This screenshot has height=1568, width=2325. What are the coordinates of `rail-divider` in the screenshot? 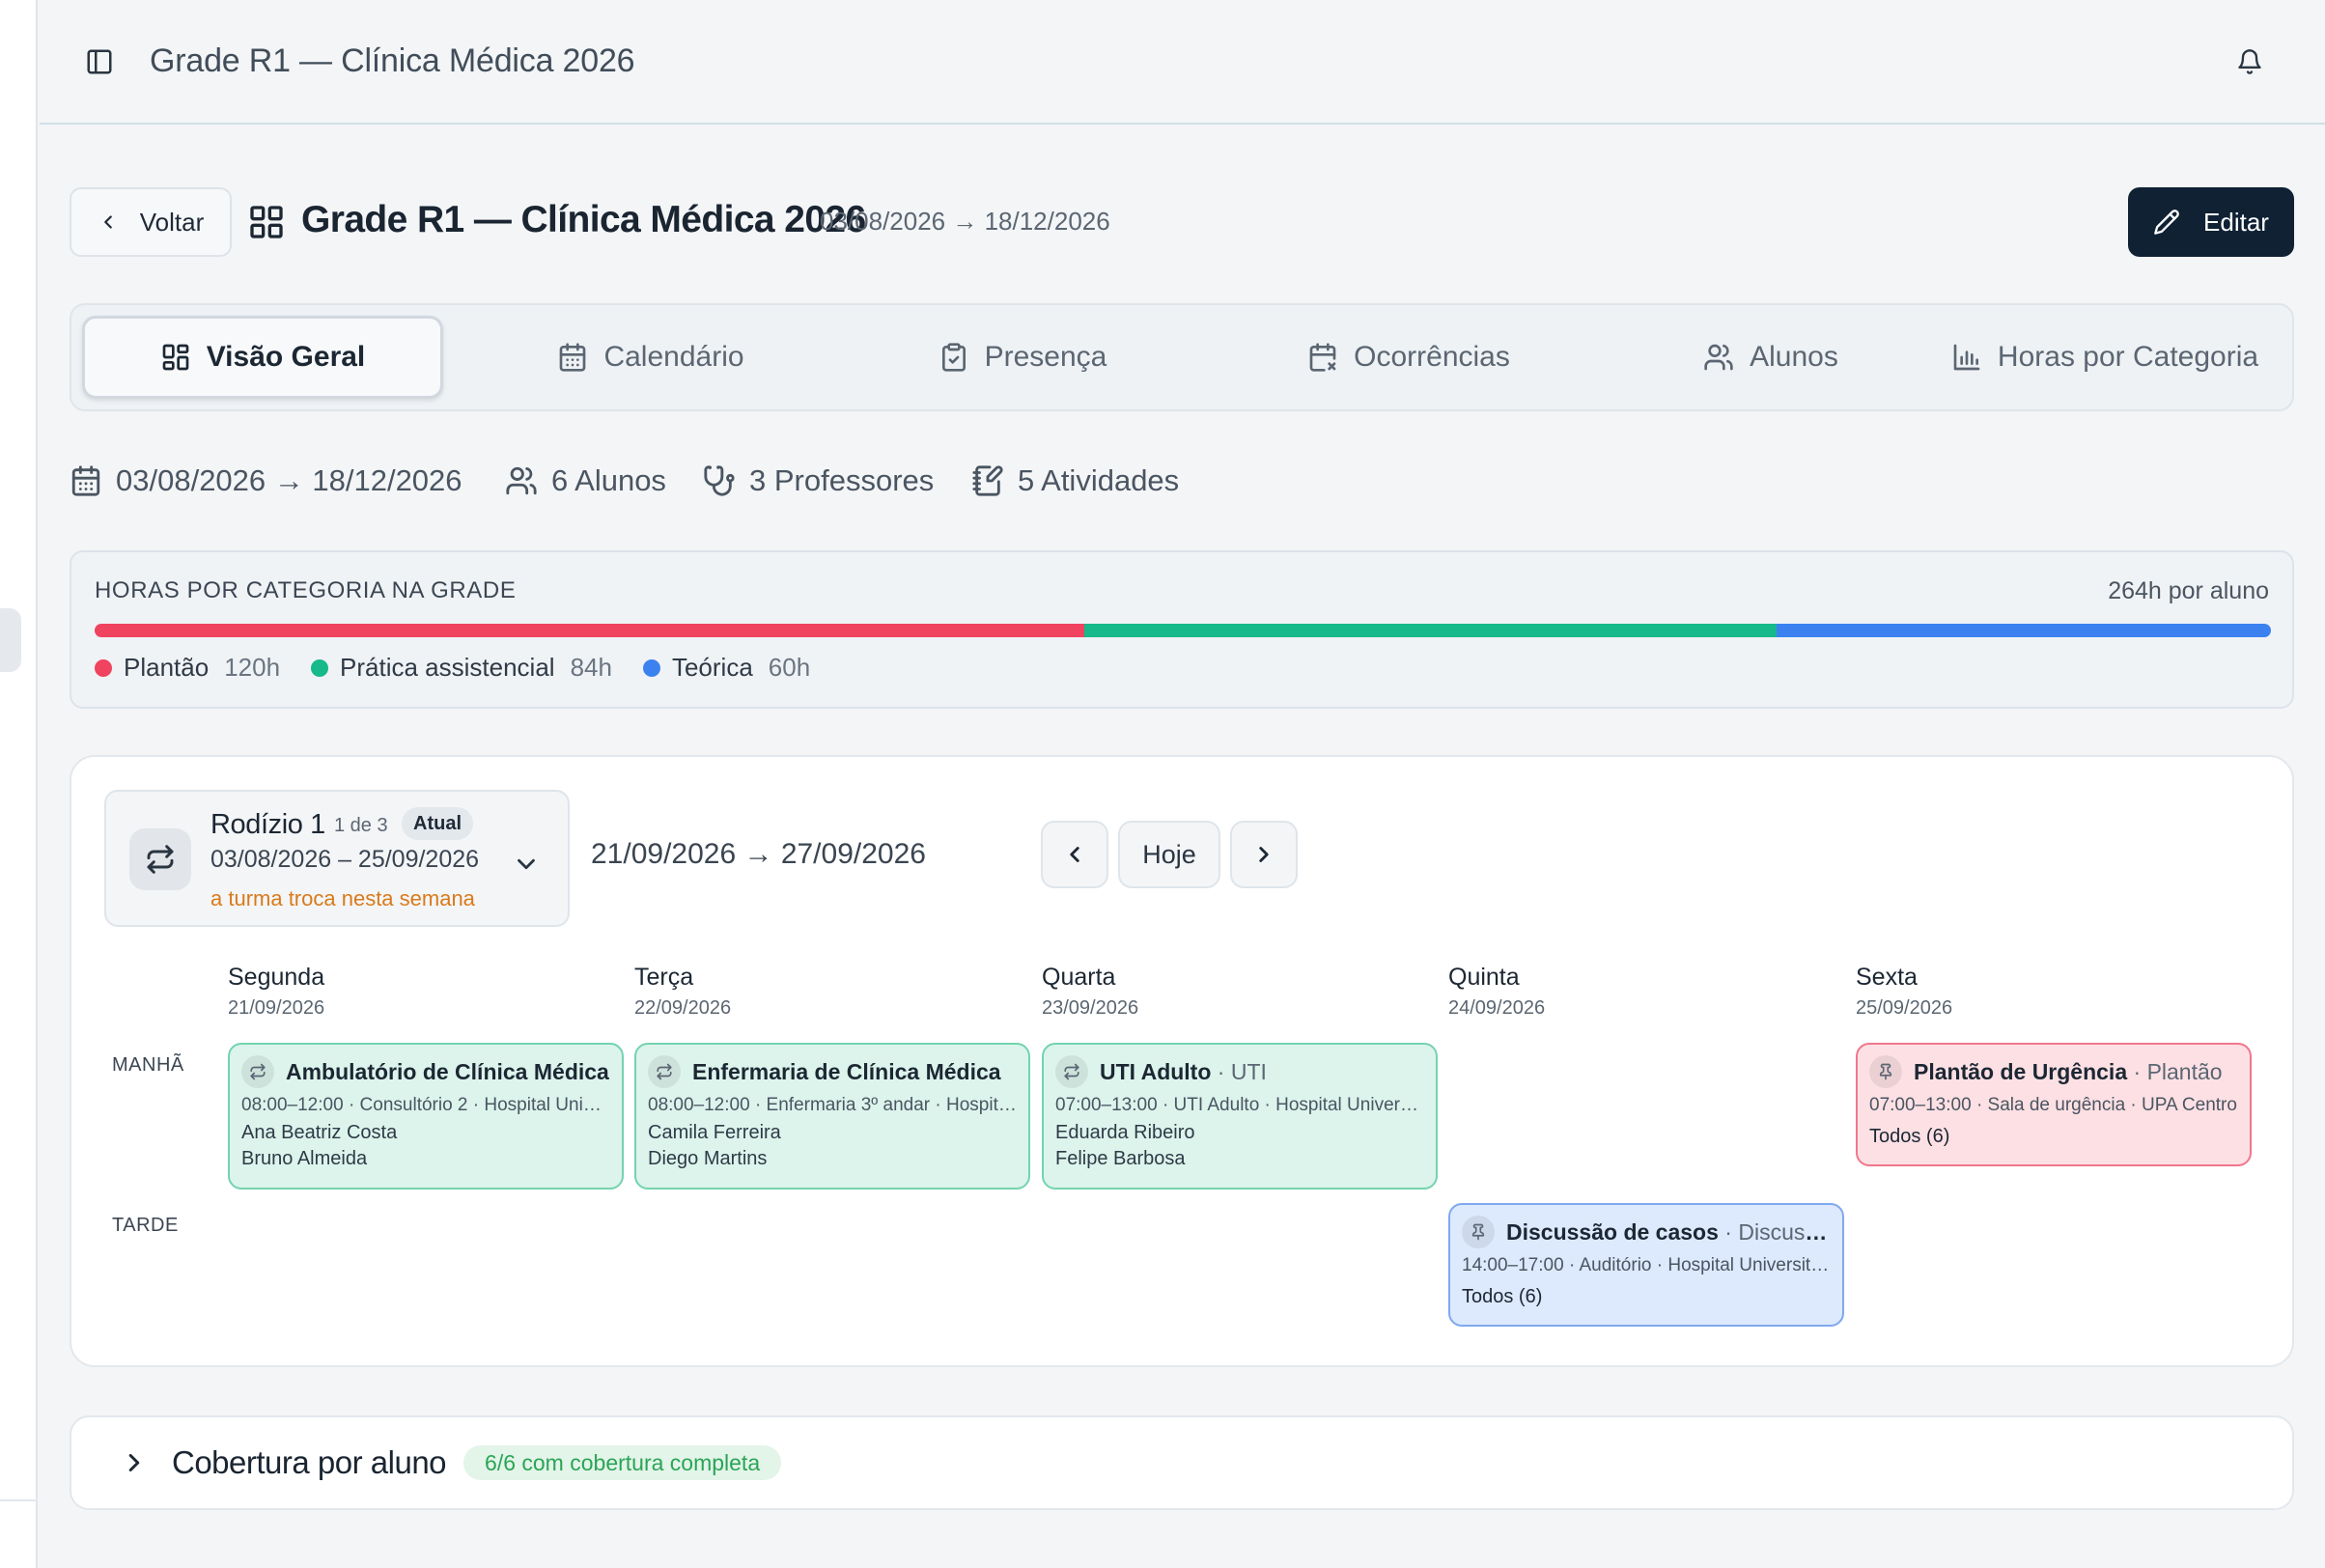 It's located at (19, 1500).